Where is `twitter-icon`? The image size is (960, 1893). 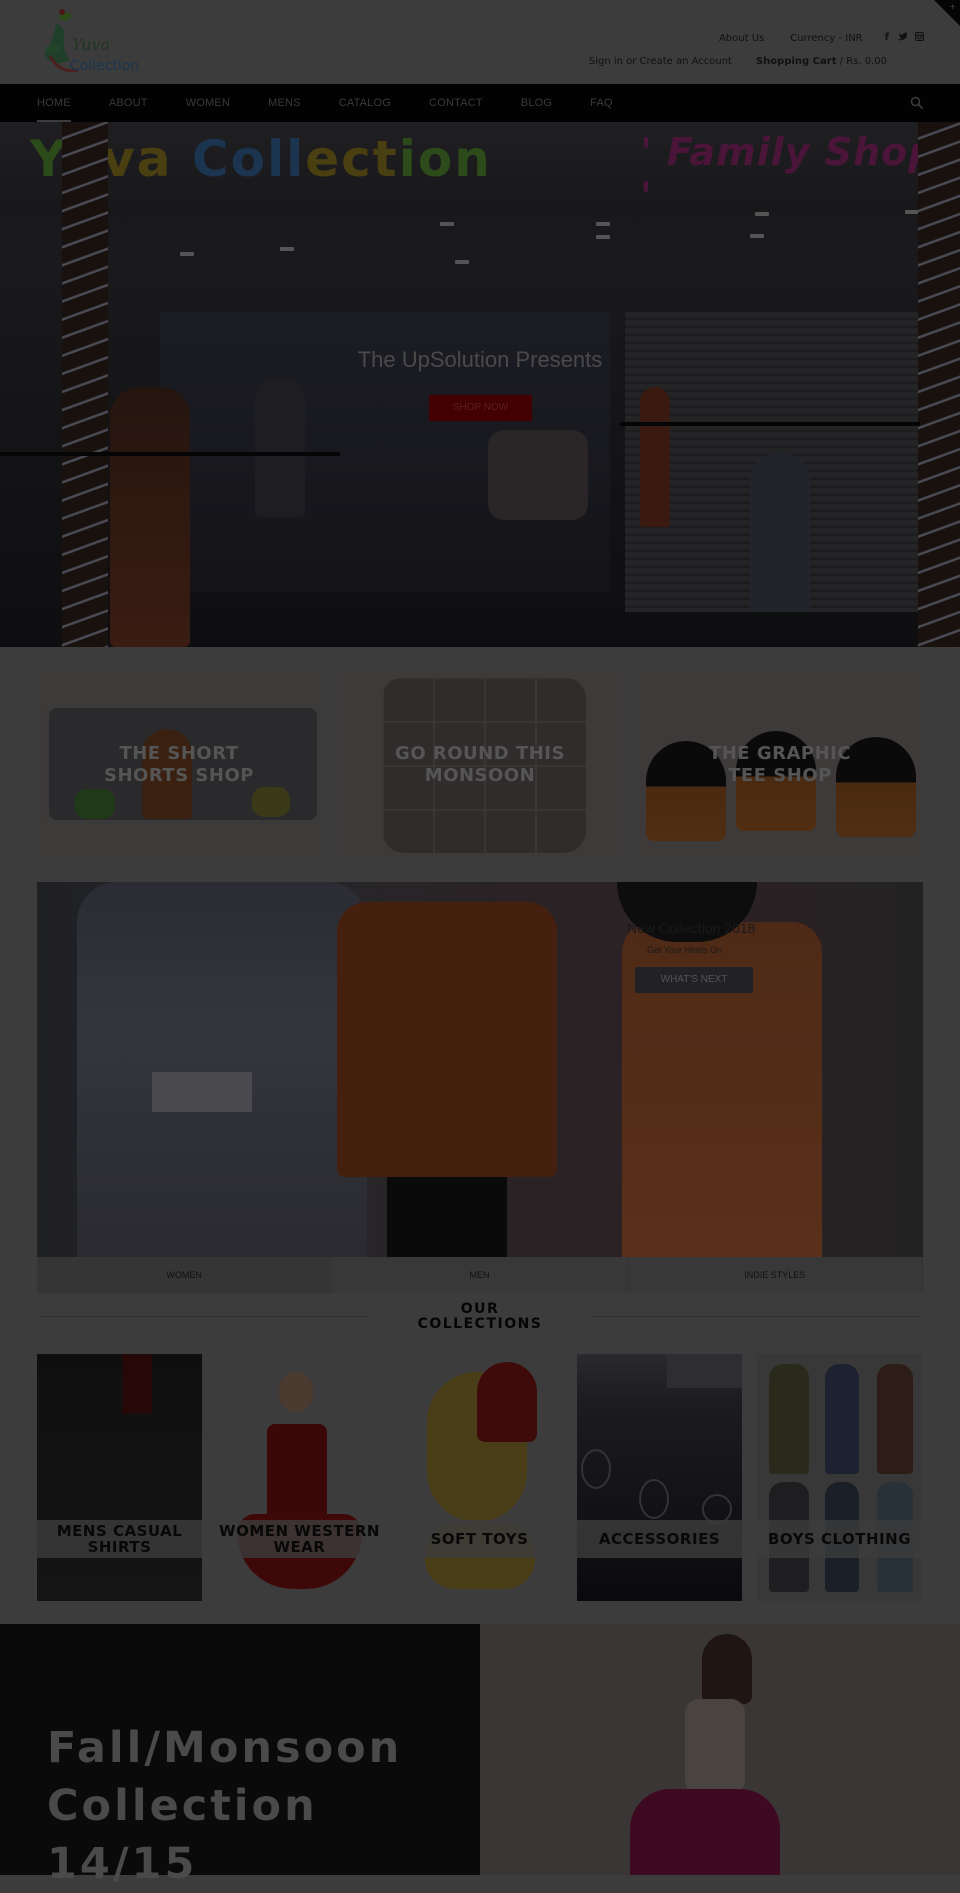
twitter-icon is located at coordinates (902, 38).